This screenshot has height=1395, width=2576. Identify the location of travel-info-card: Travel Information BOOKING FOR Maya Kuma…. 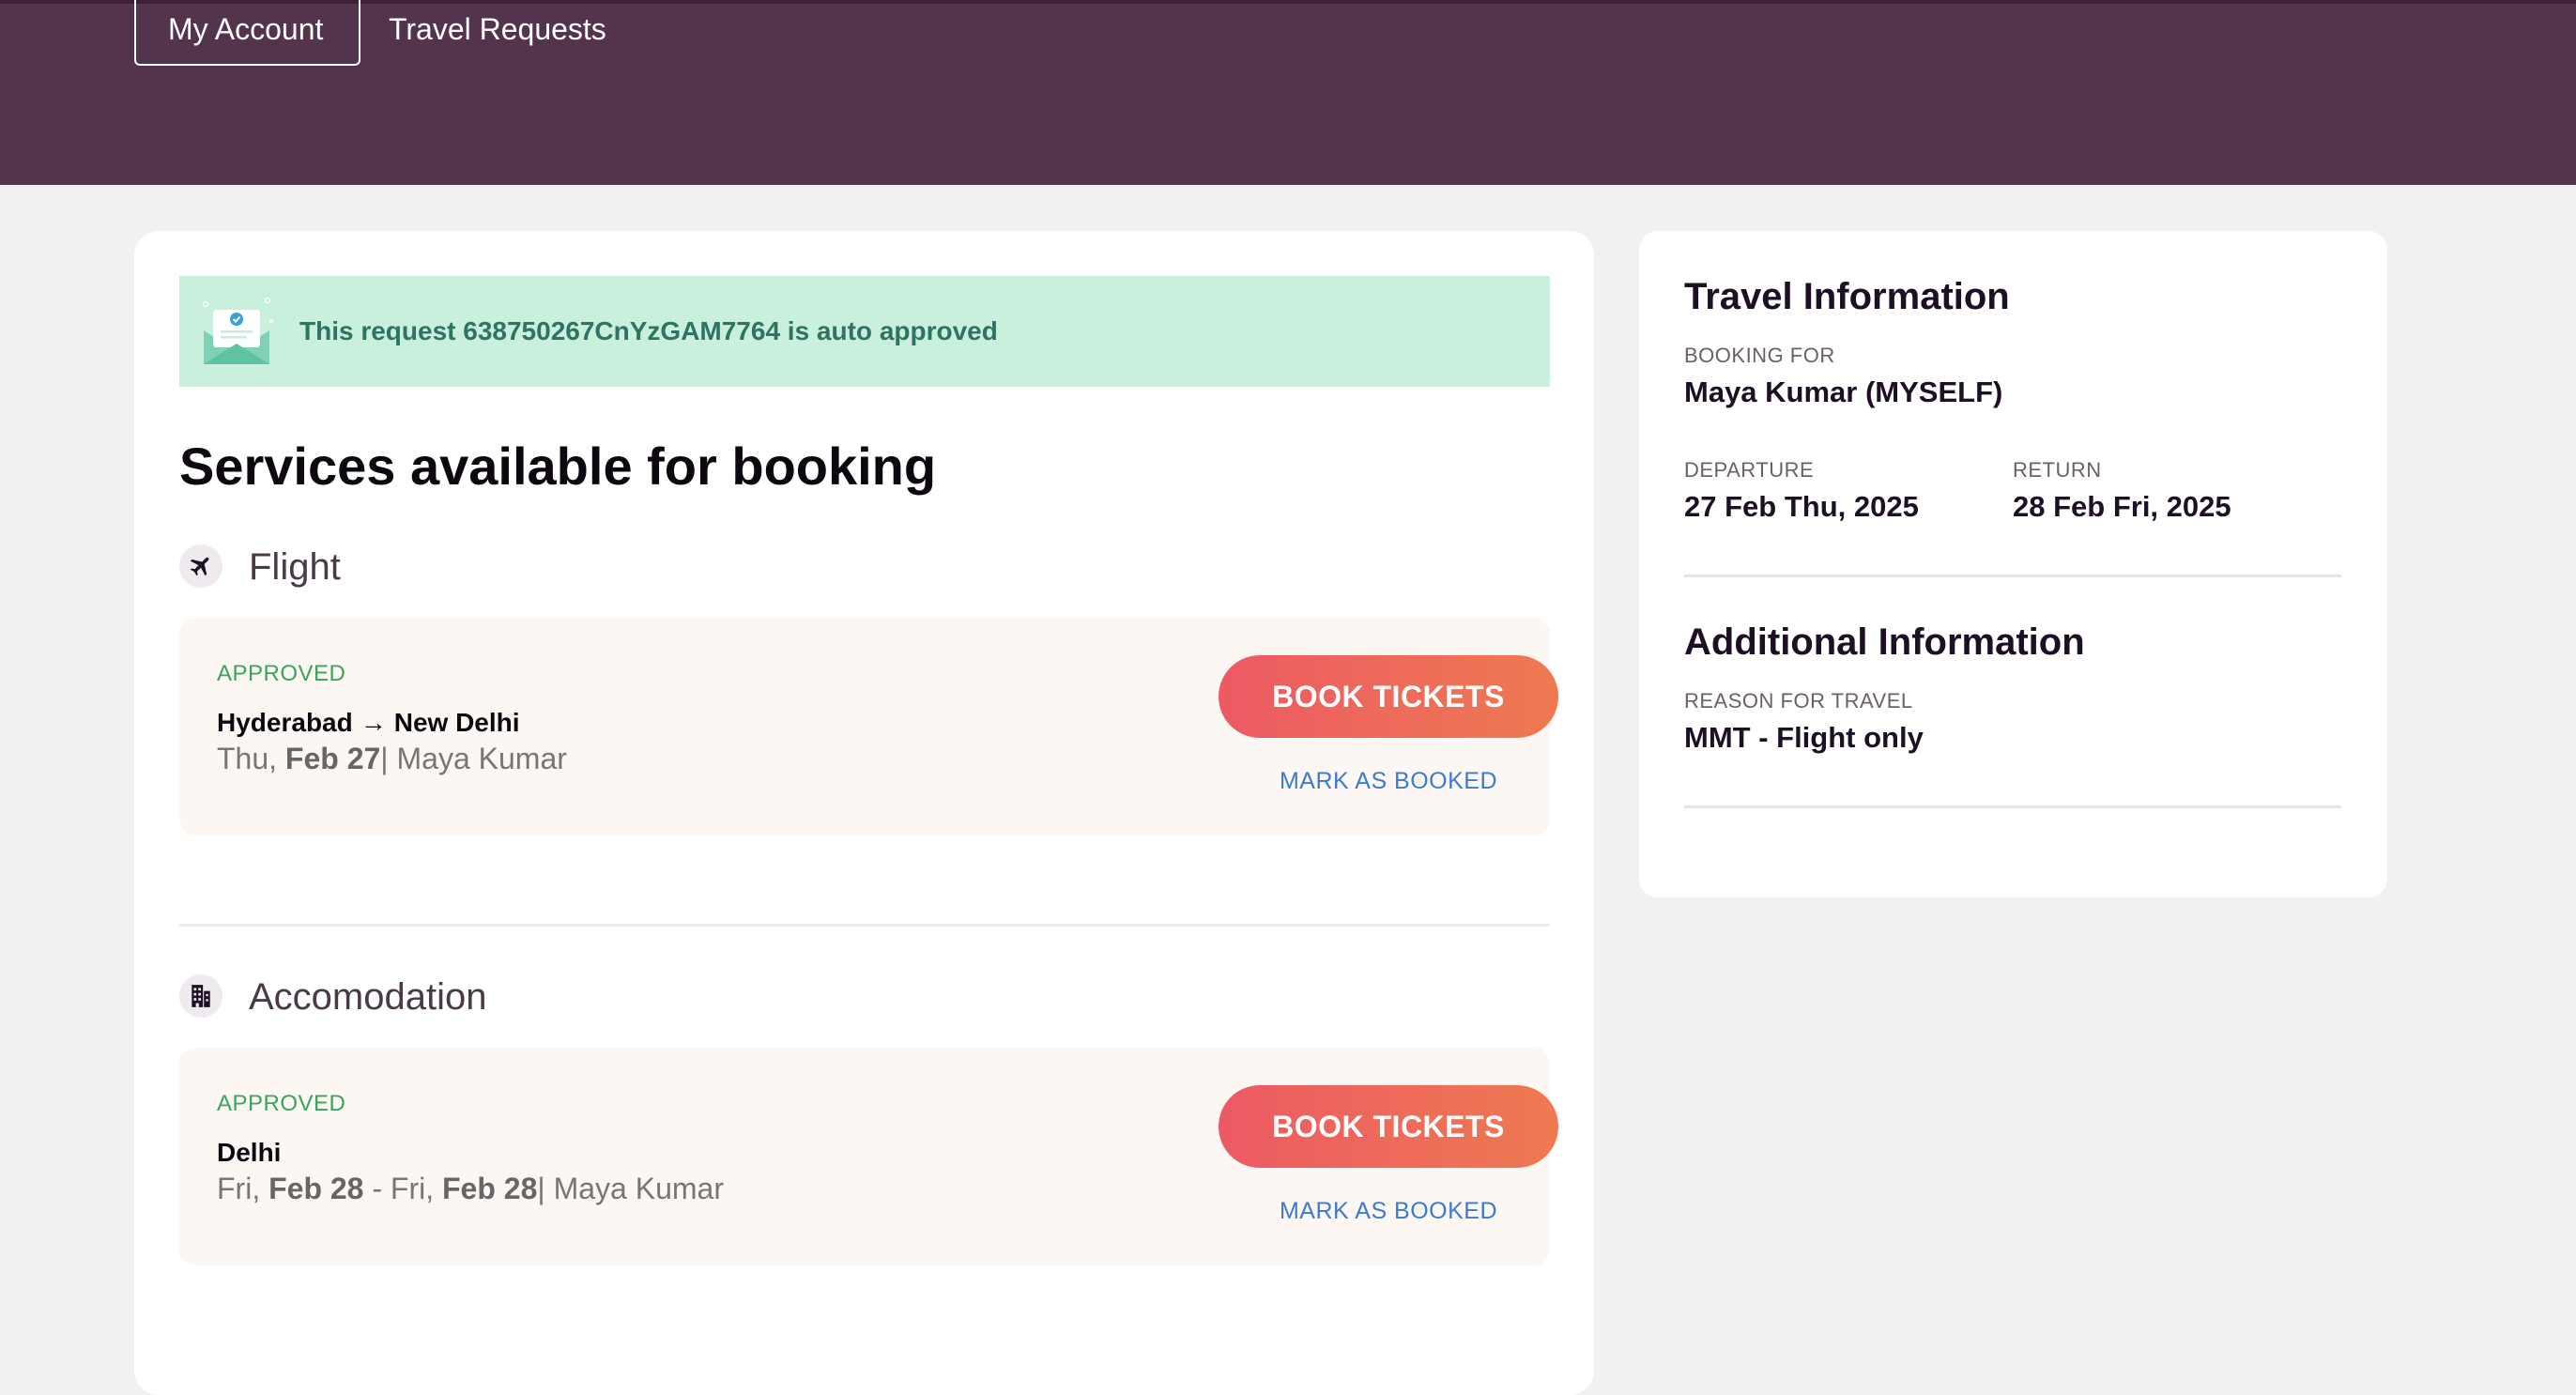
(2013, 564).